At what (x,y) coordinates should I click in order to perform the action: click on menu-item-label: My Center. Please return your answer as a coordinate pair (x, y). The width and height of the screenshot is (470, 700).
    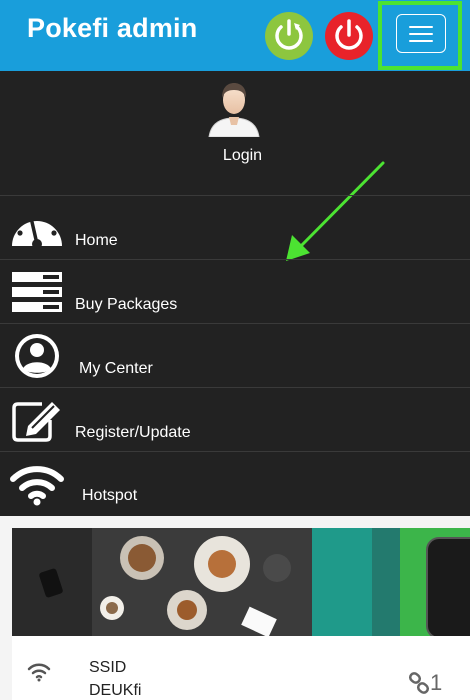
    Looking at the image, I should click on (116, 368).